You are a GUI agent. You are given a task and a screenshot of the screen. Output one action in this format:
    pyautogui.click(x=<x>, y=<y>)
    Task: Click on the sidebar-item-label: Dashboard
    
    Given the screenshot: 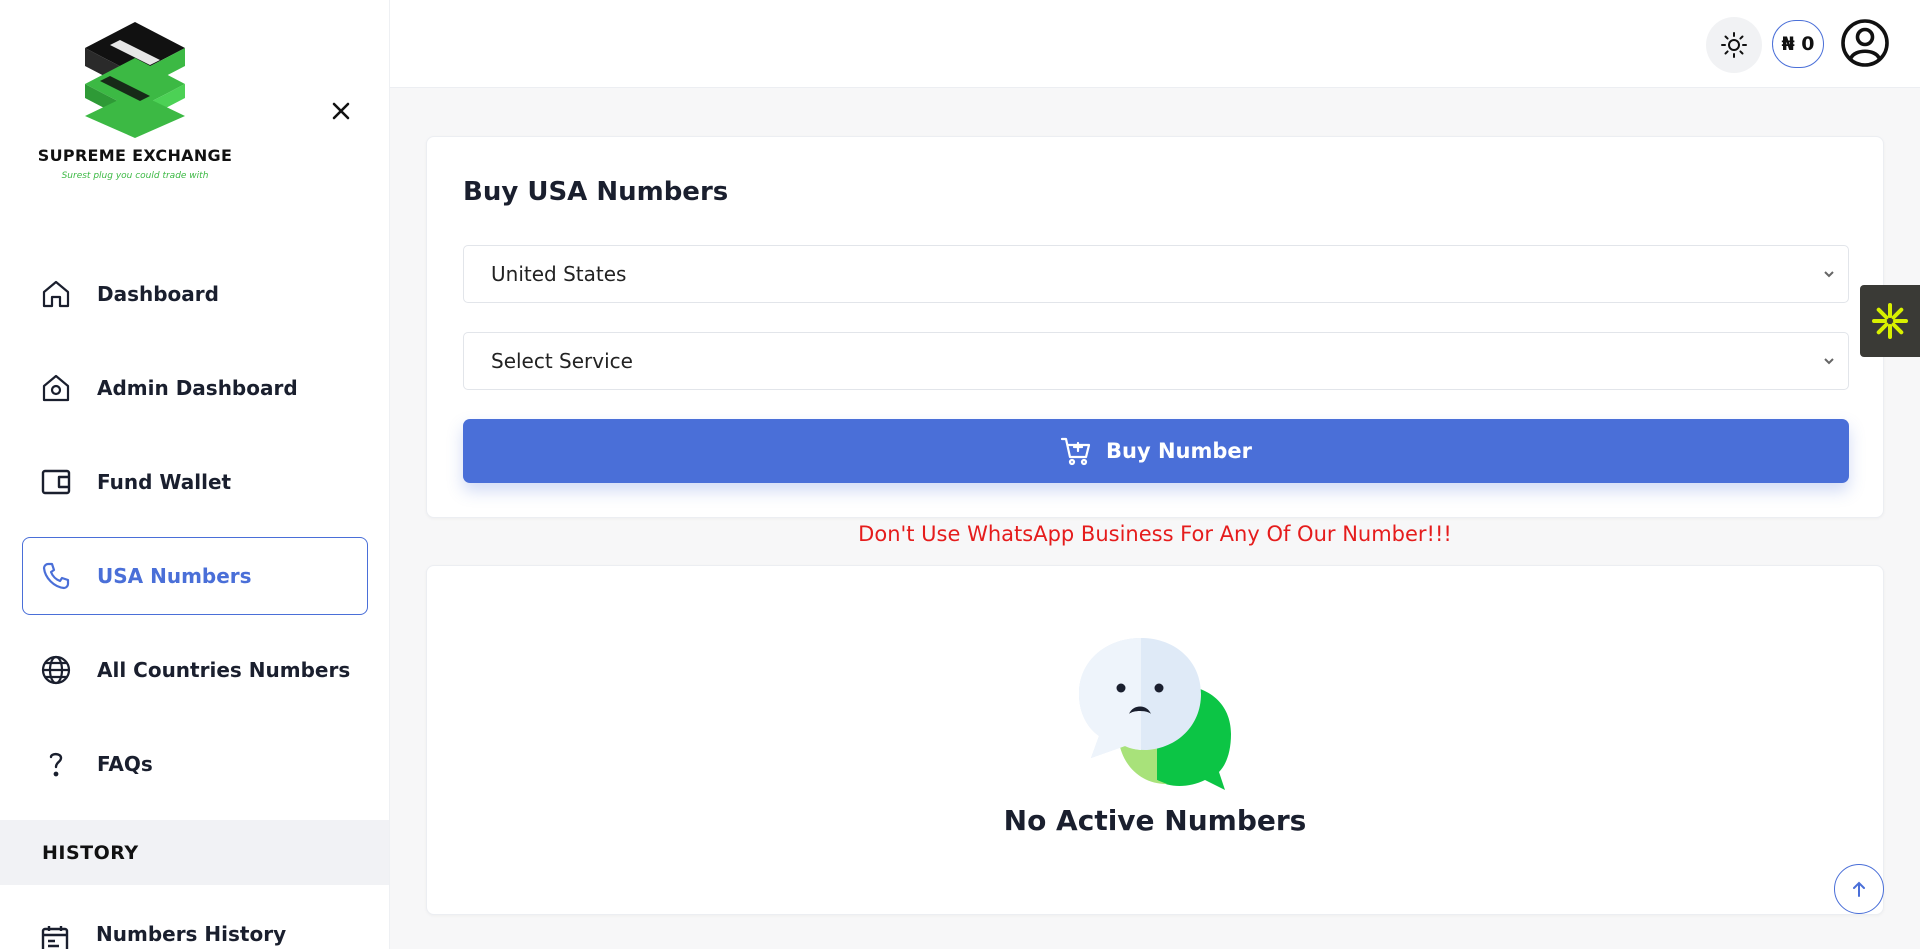 What is the action you would take?
    pyautogui.click(x=158, y=294)
    